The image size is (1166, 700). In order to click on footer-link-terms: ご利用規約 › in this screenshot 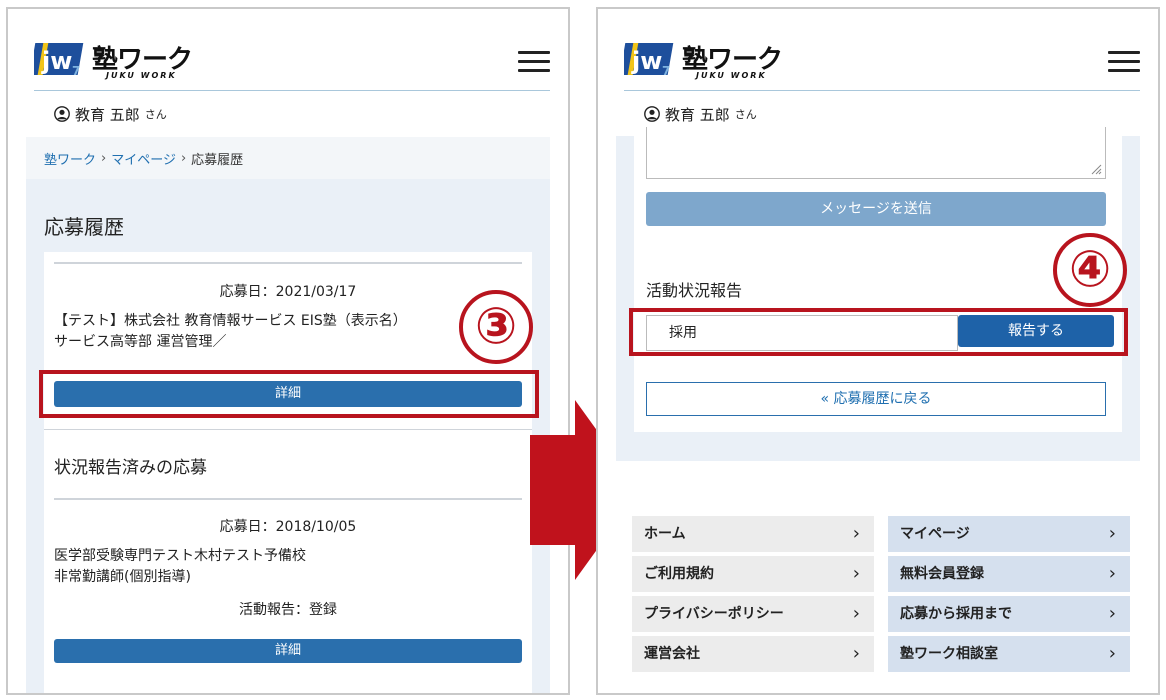, I will do `click(753, 574)`.